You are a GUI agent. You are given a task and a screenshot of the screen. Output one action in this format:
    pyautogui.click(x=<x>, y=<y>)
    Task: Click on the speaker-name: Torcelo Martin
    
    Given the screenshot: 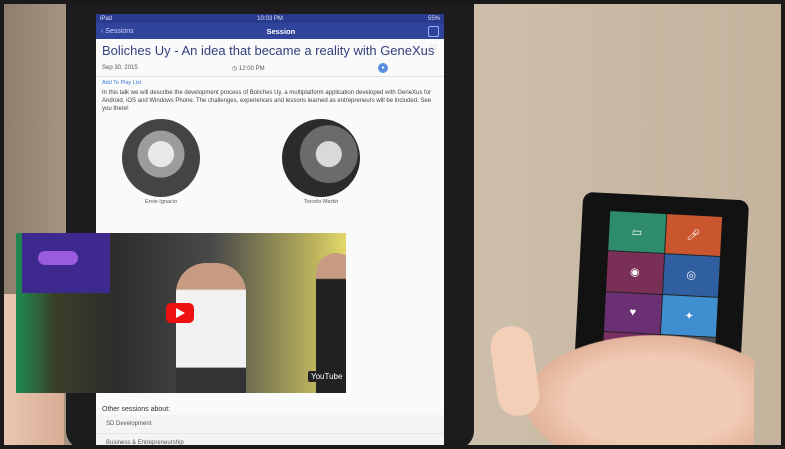 What is the action you would take?
    pyautogui.click(x=321, y=202)
    